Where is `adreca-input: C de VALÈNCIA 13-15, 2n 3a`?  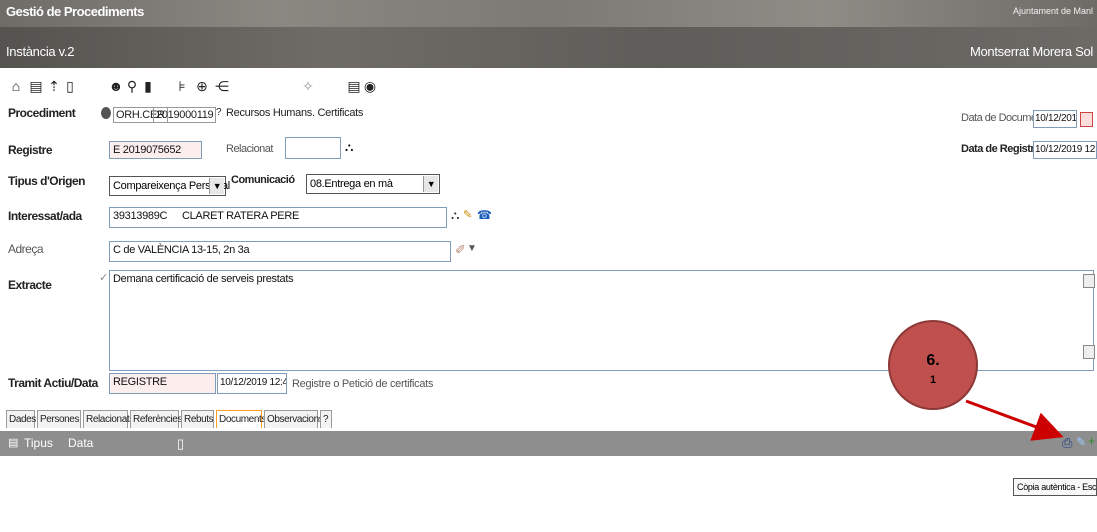
adreca-input: C de VALÈNCIA 13-15, 2n 3a is located at coordinates (280, 251).